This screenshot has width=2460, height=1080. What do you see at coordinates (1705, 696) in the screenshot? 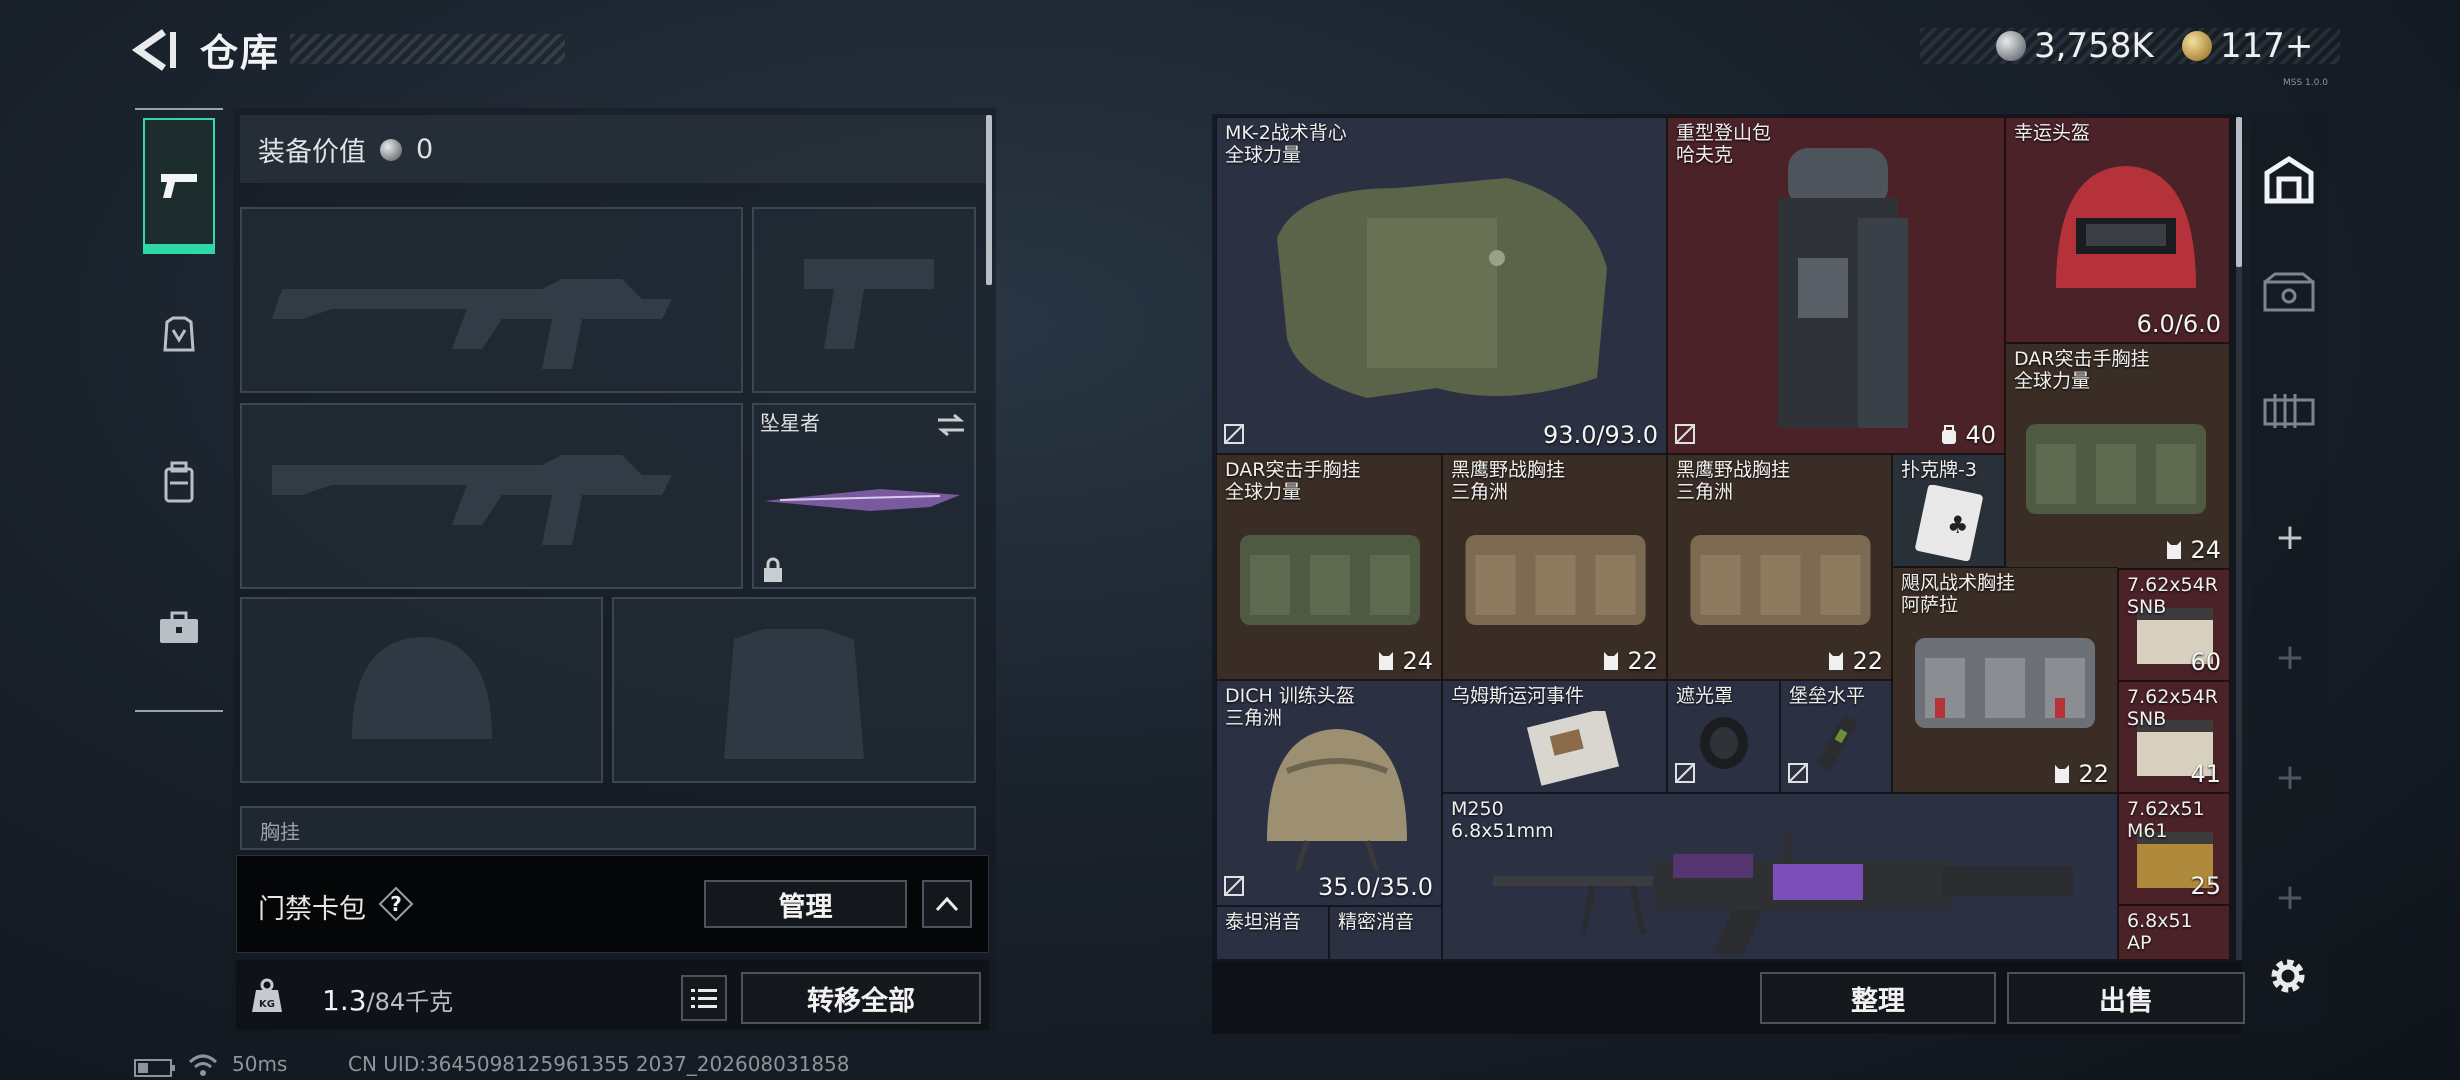
I see `item-name: 遮光罩` at bounding box center [1705, 696].